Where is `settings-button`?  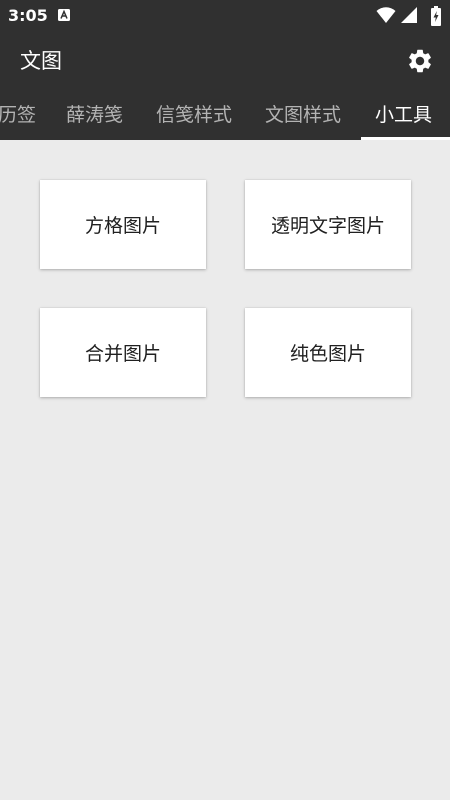
settings-button is located at coordinates (420, 61).